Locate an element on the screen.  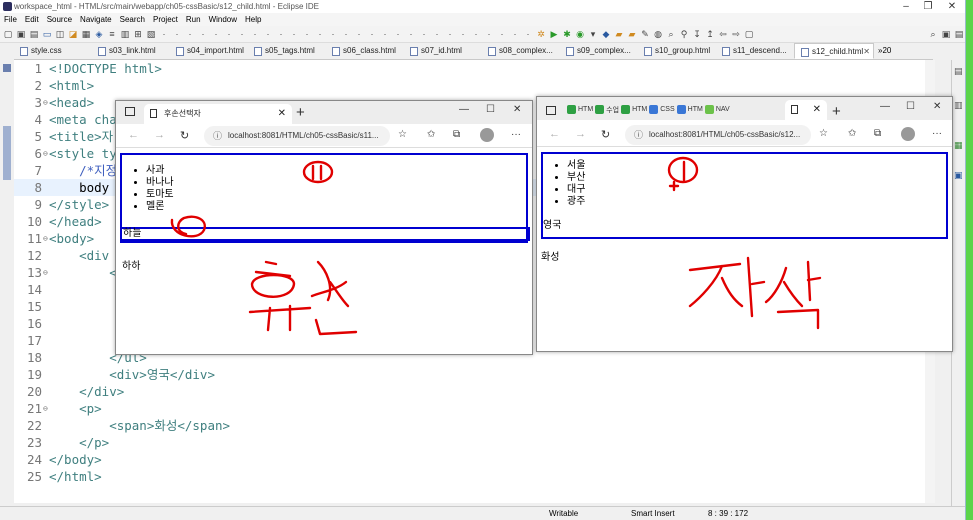
maximize-icon: ☐ is located at coordinates (910, 107).